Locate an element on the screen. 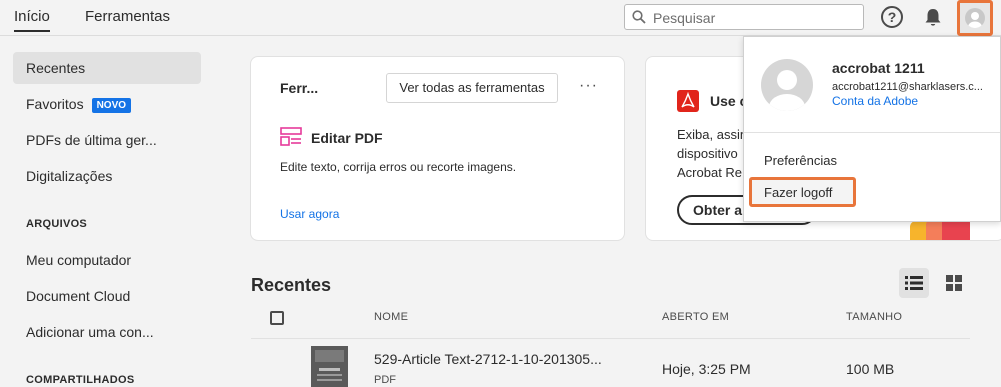 This screenshot has width=1001, height=387. file-size: 100 MB is located at coordinates (870, 369).